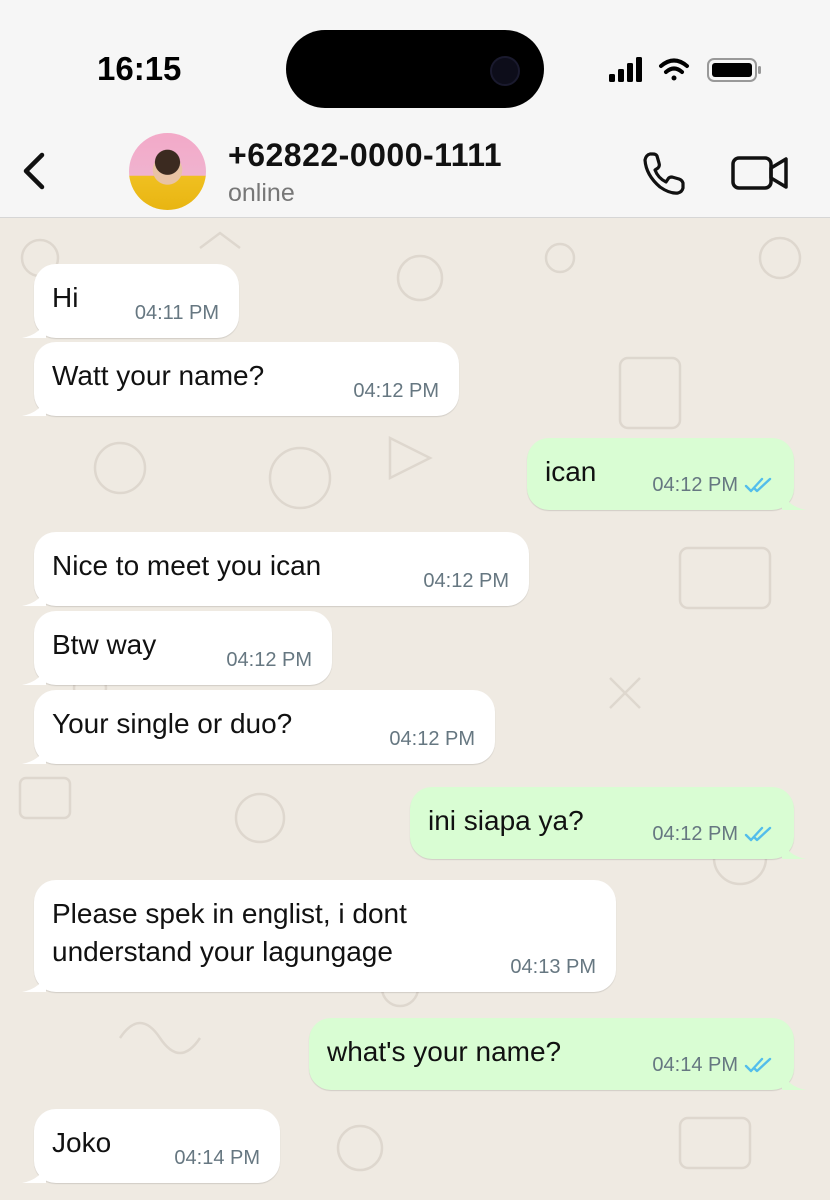  Describe the element at coordinates (608, 823) in the screenshot. I see `outgoing-message: ini siapa ya? 04:12 PM` at that location.